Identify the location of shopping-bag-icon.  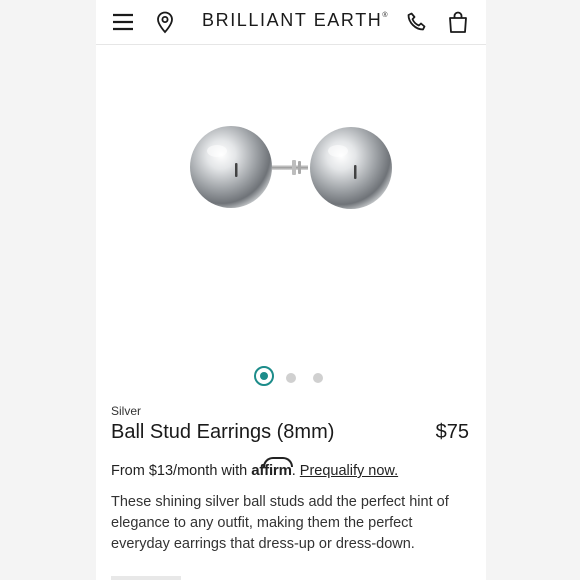
(458, 22).